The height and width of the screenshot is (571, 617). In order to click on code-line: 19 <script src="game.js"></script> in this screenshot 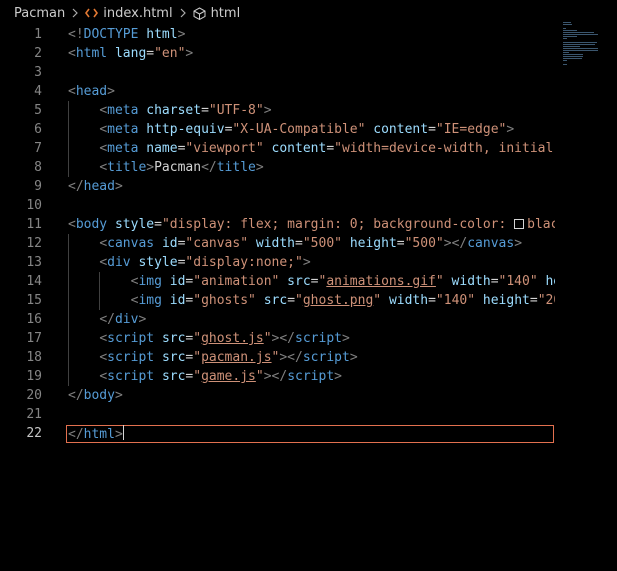, I will do `click(277, 376)`.